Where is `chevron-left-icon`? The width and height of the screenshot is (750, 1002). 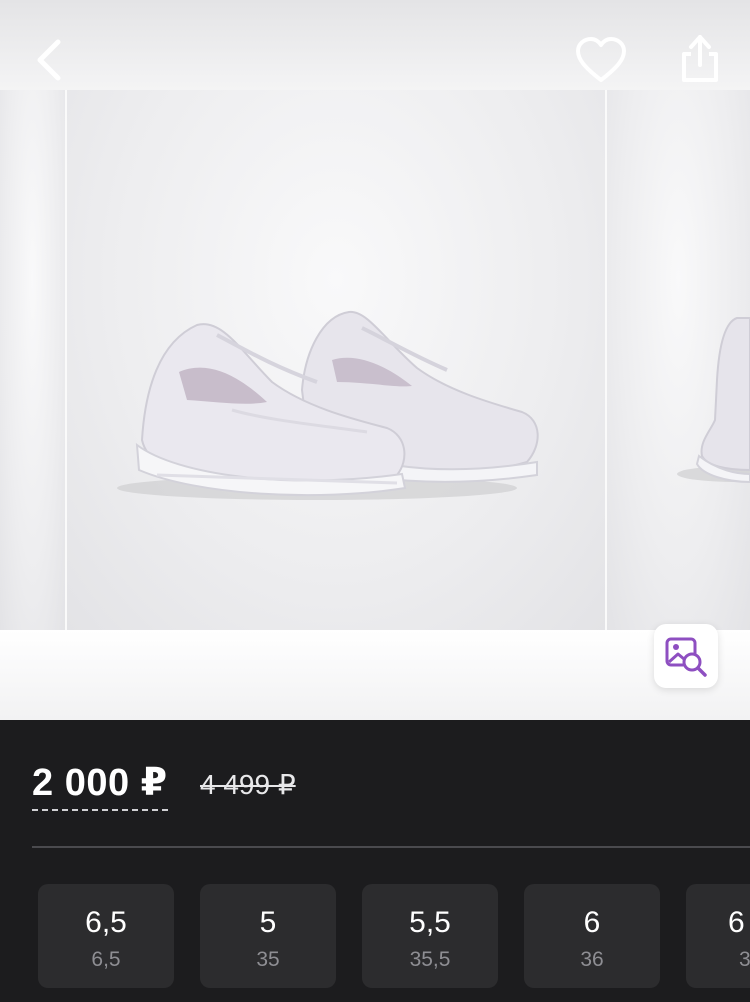 chevron-left-icon is located at coordinates (49, 60).